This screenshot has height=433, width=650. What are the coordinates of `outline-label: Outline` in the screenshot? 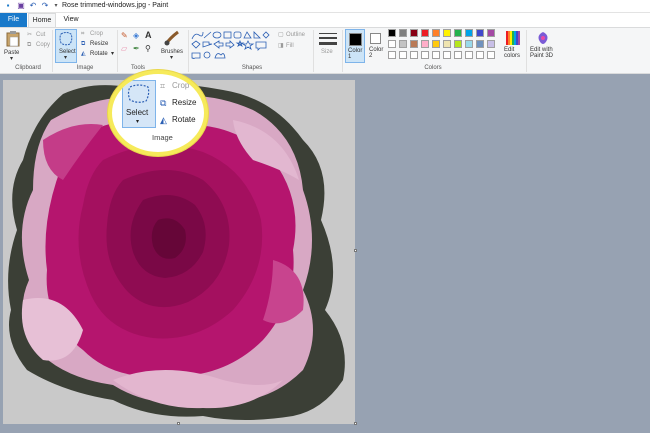 It's located at (295, 35).